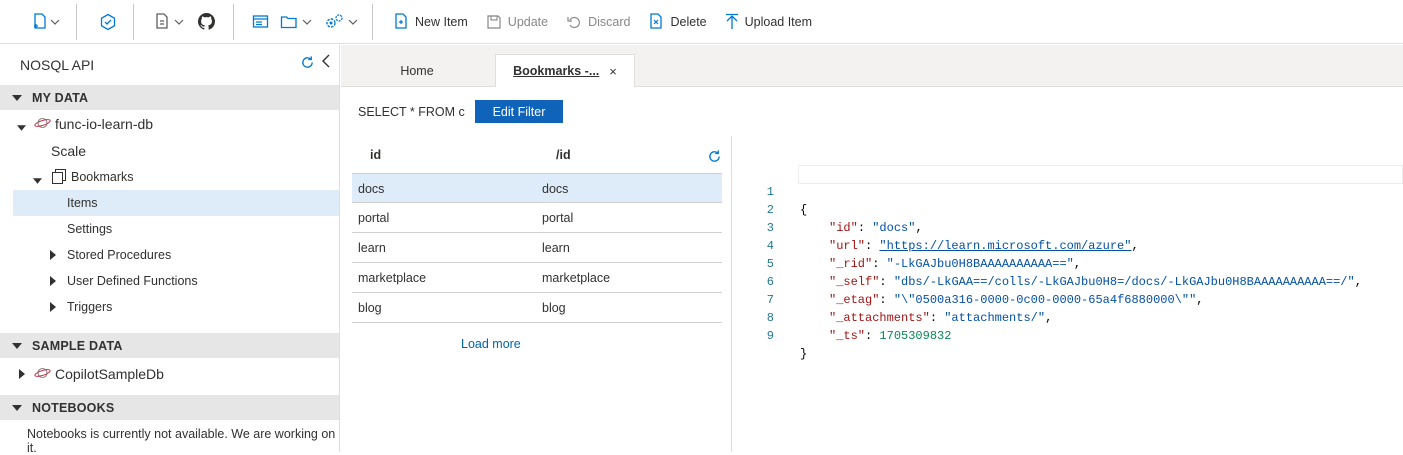 The image size is (1403, 455). I want to click on json-close-brace: }, so click(804, 354).